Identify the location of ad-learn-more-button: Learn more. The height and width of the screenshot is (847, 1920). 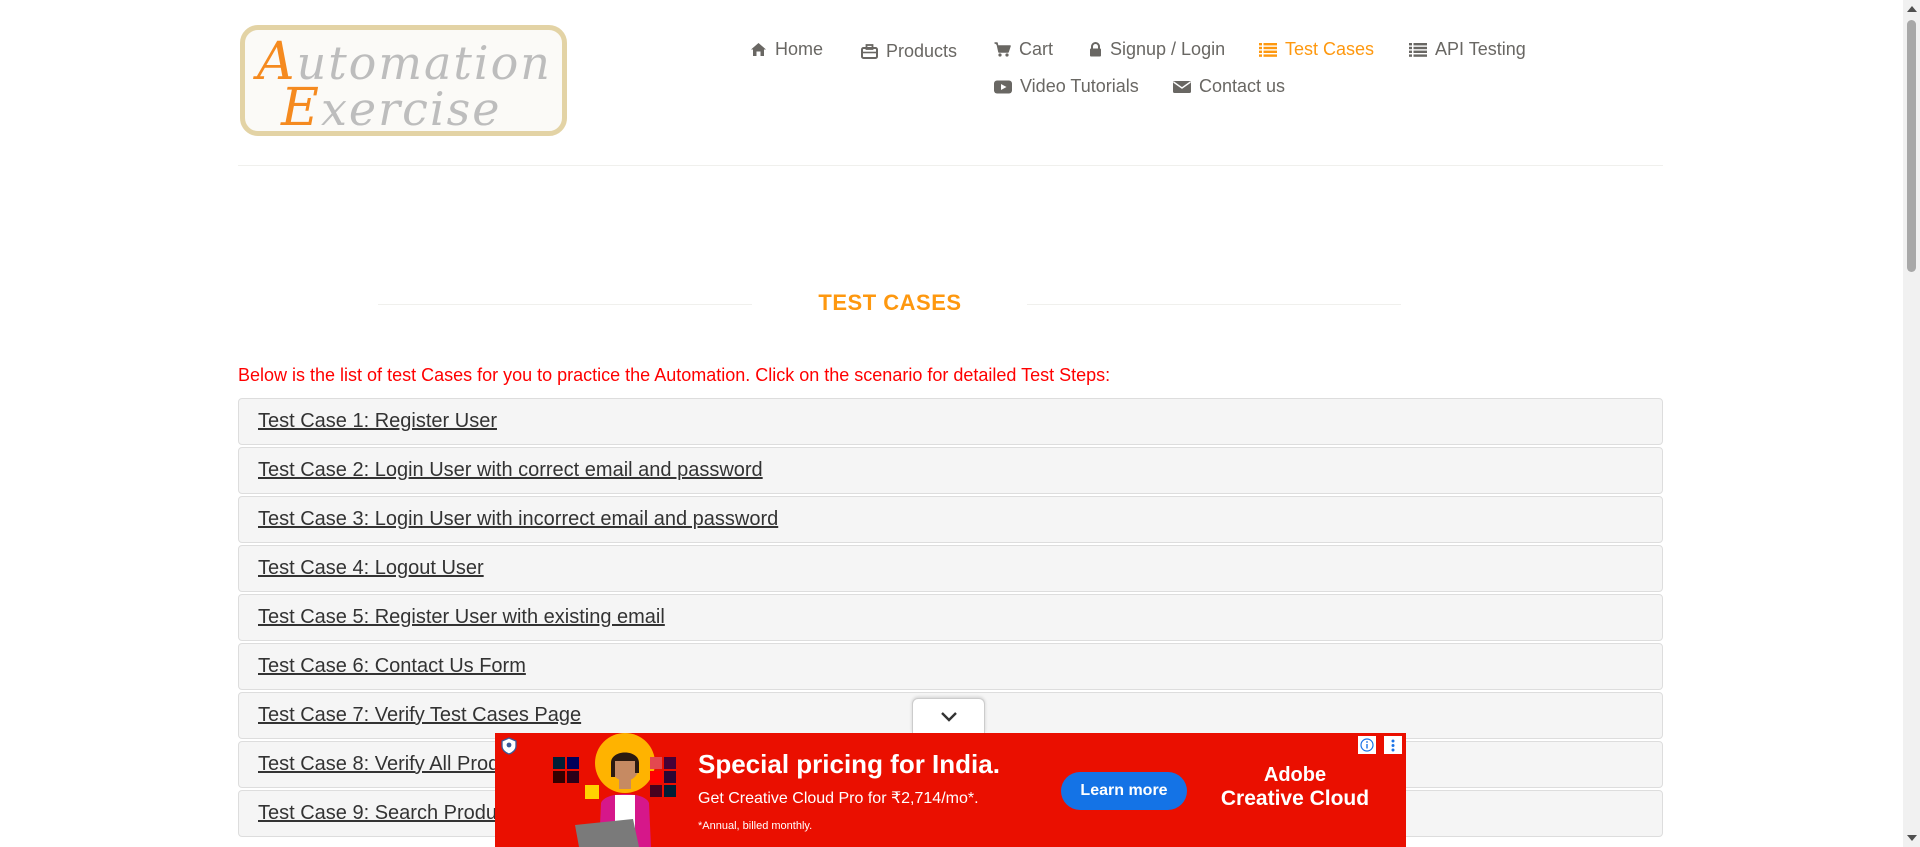
(1124, 791).